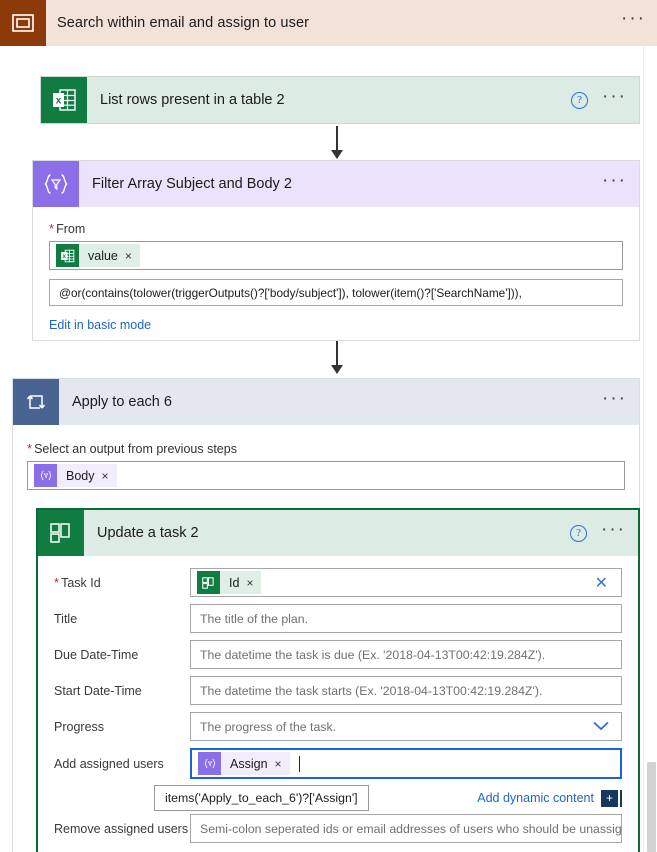  Describe the element at coordinates (336, 255) in the screenshot. I see `from-input: x value ×` at that location.